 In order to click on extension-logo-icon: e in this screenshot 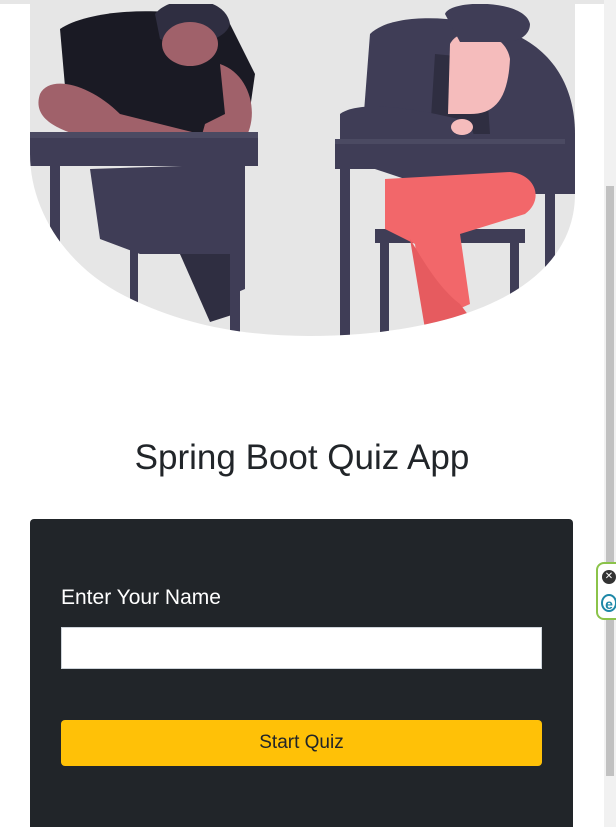, I will do `click(608, 603)`.